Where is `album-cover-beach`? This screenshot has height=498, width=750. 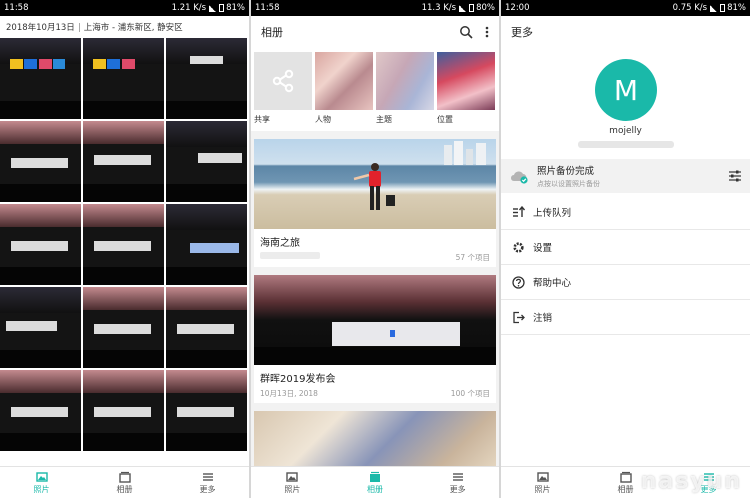
album-cover-beach is located at coordinates (375, 184).